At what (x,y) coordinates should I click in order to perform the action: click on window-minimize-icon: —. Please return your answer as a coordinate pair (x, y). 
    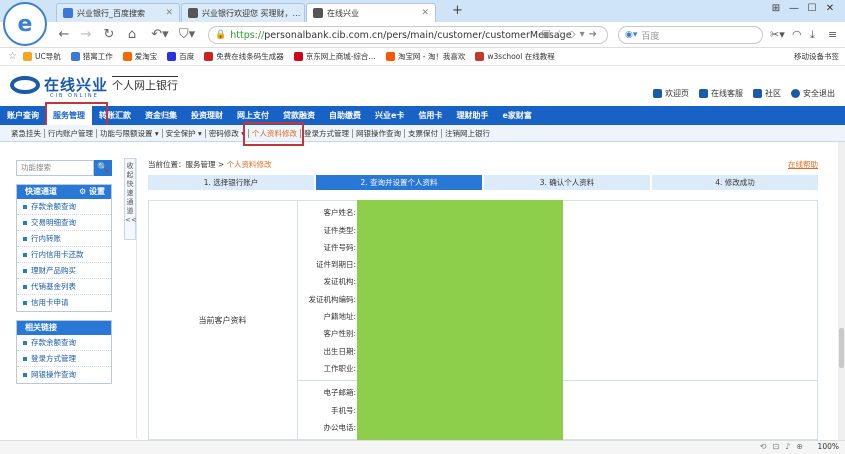
    Looking at the image, I should click on (794, 10).